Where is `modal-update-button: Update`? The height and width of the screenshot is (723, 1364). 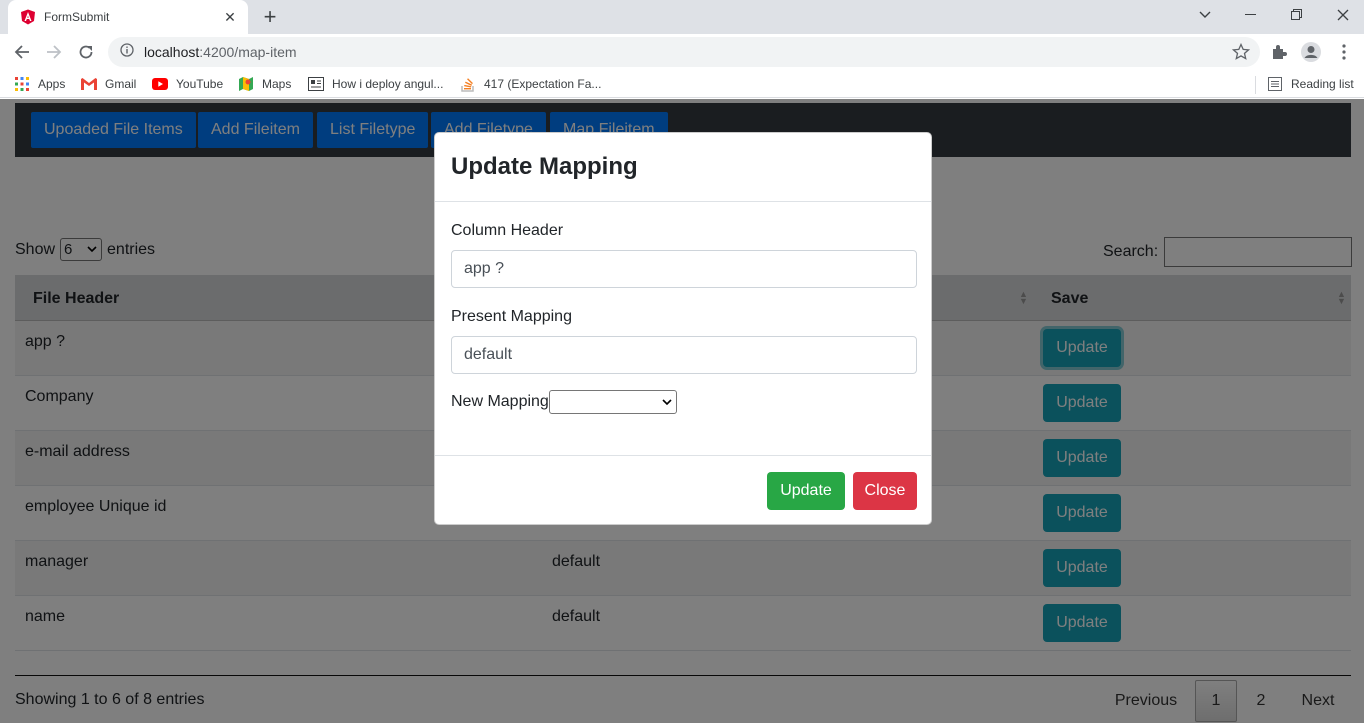 modal-update-button: Update is located at coordinates (806, 491).